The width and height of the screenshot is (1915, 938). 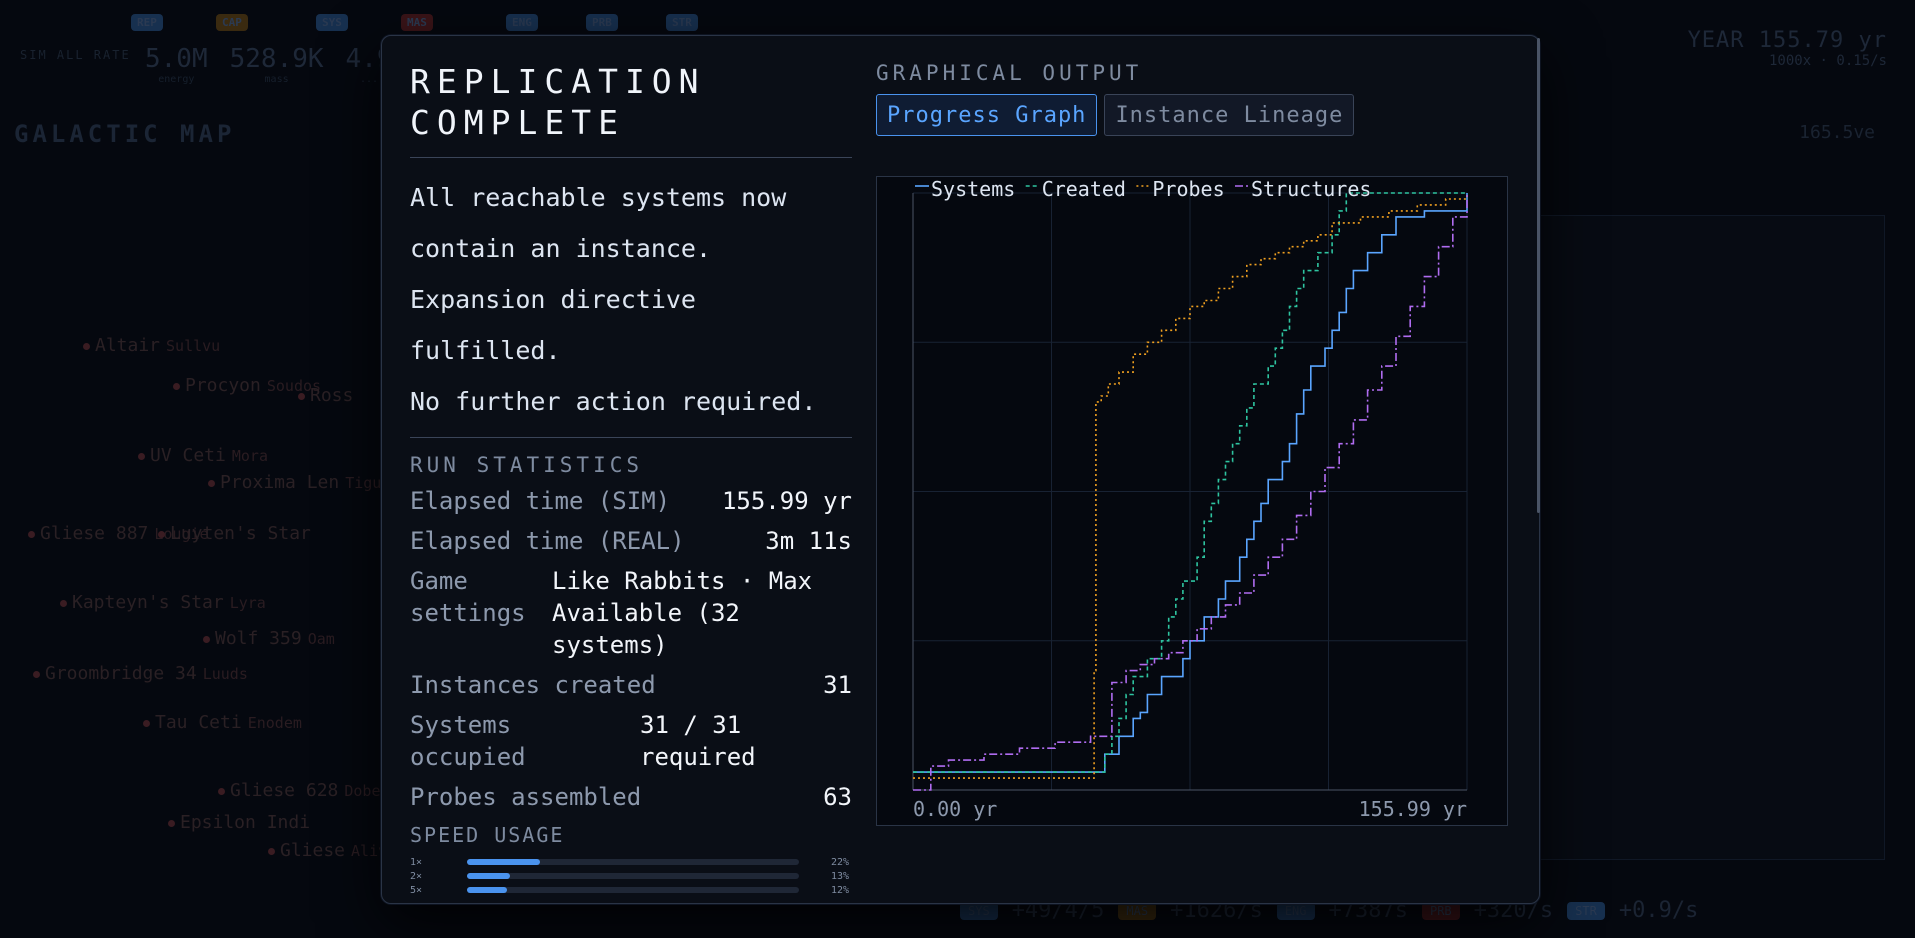 What do you see at coordinates (128, 345) in the screenshot?
I see `star-name: Altair` at bounding box center [128, 345].